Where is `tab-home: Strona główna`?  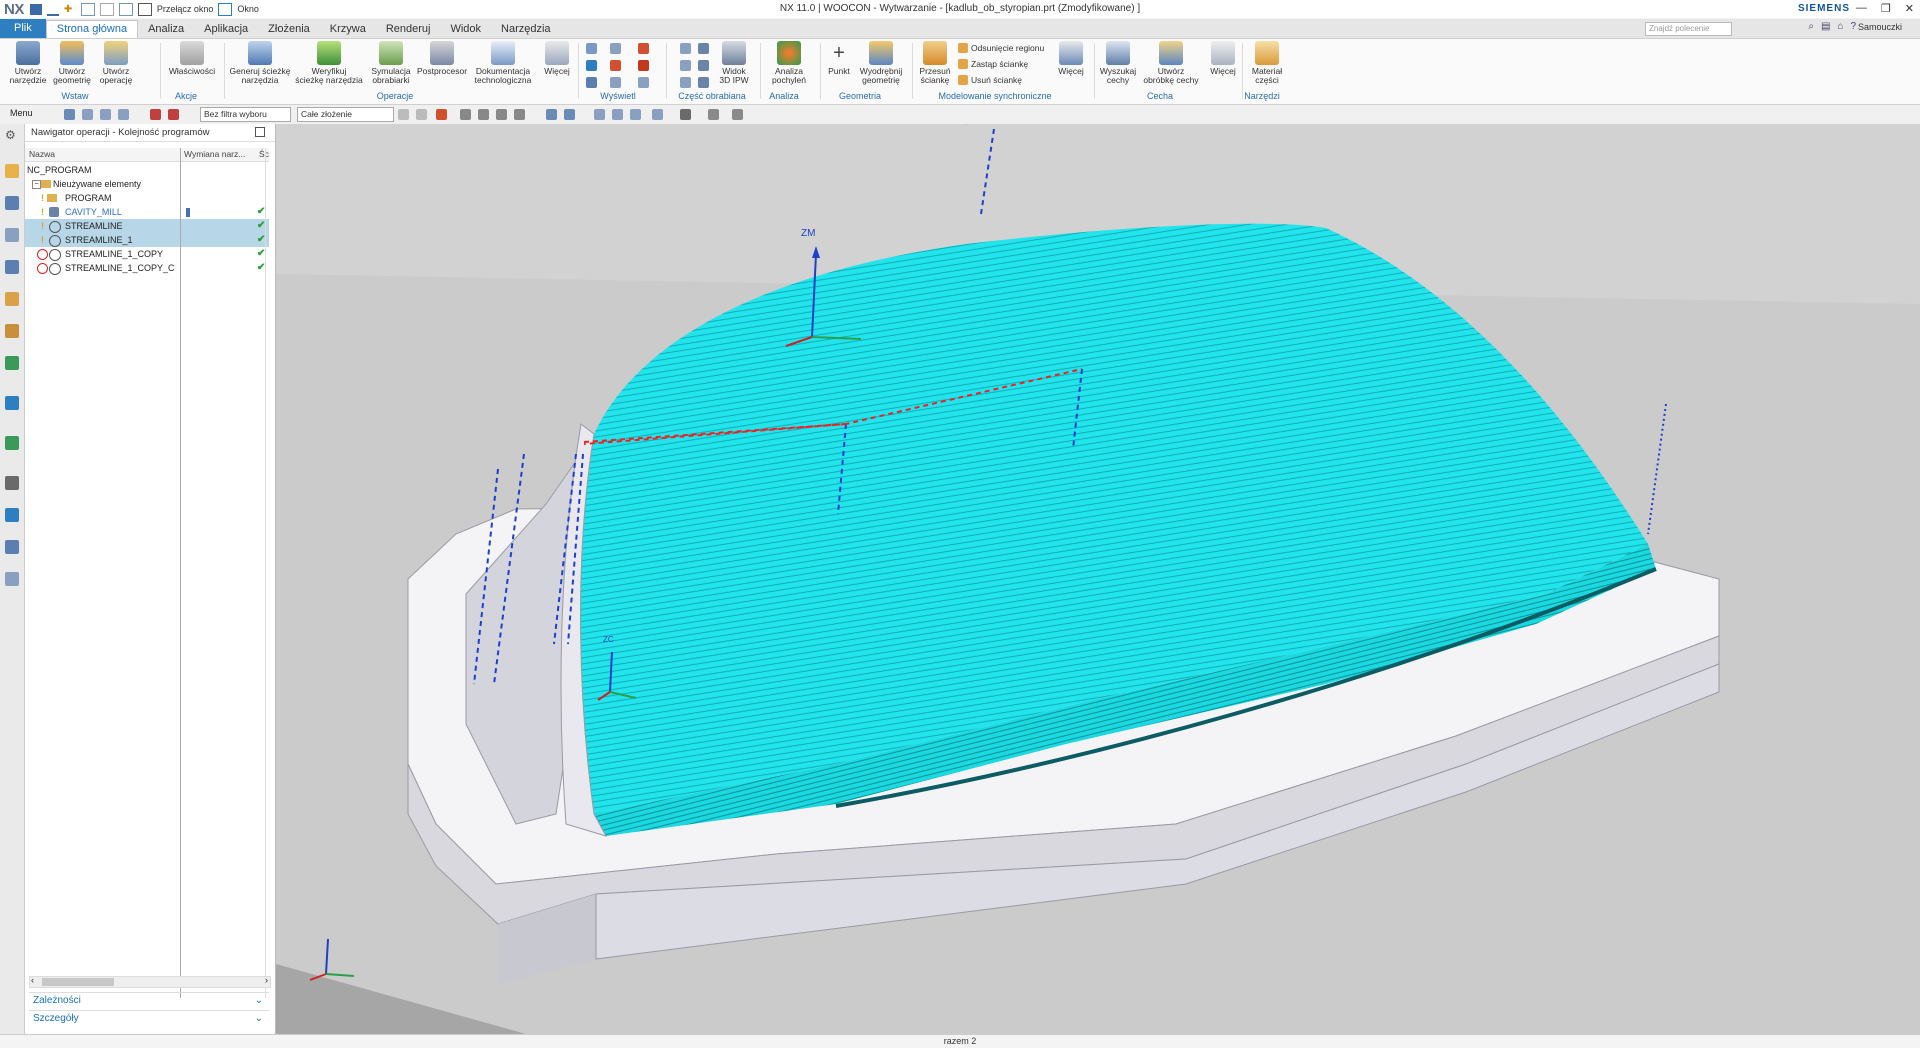
tab-home: Strona główna is located at coordinates (92, 29).